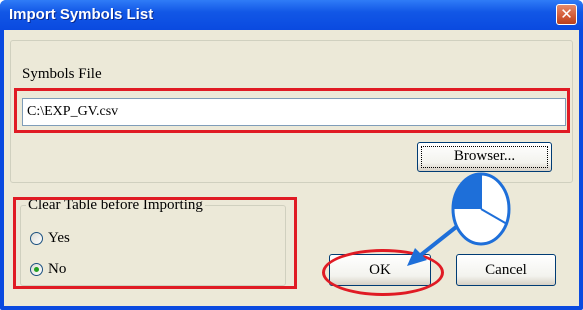 The width and height of the screenshot is (583, 310). Describe the element at coordinates (481, 209) in the screenshot. I see `mouse-left-click-icon` at that location.